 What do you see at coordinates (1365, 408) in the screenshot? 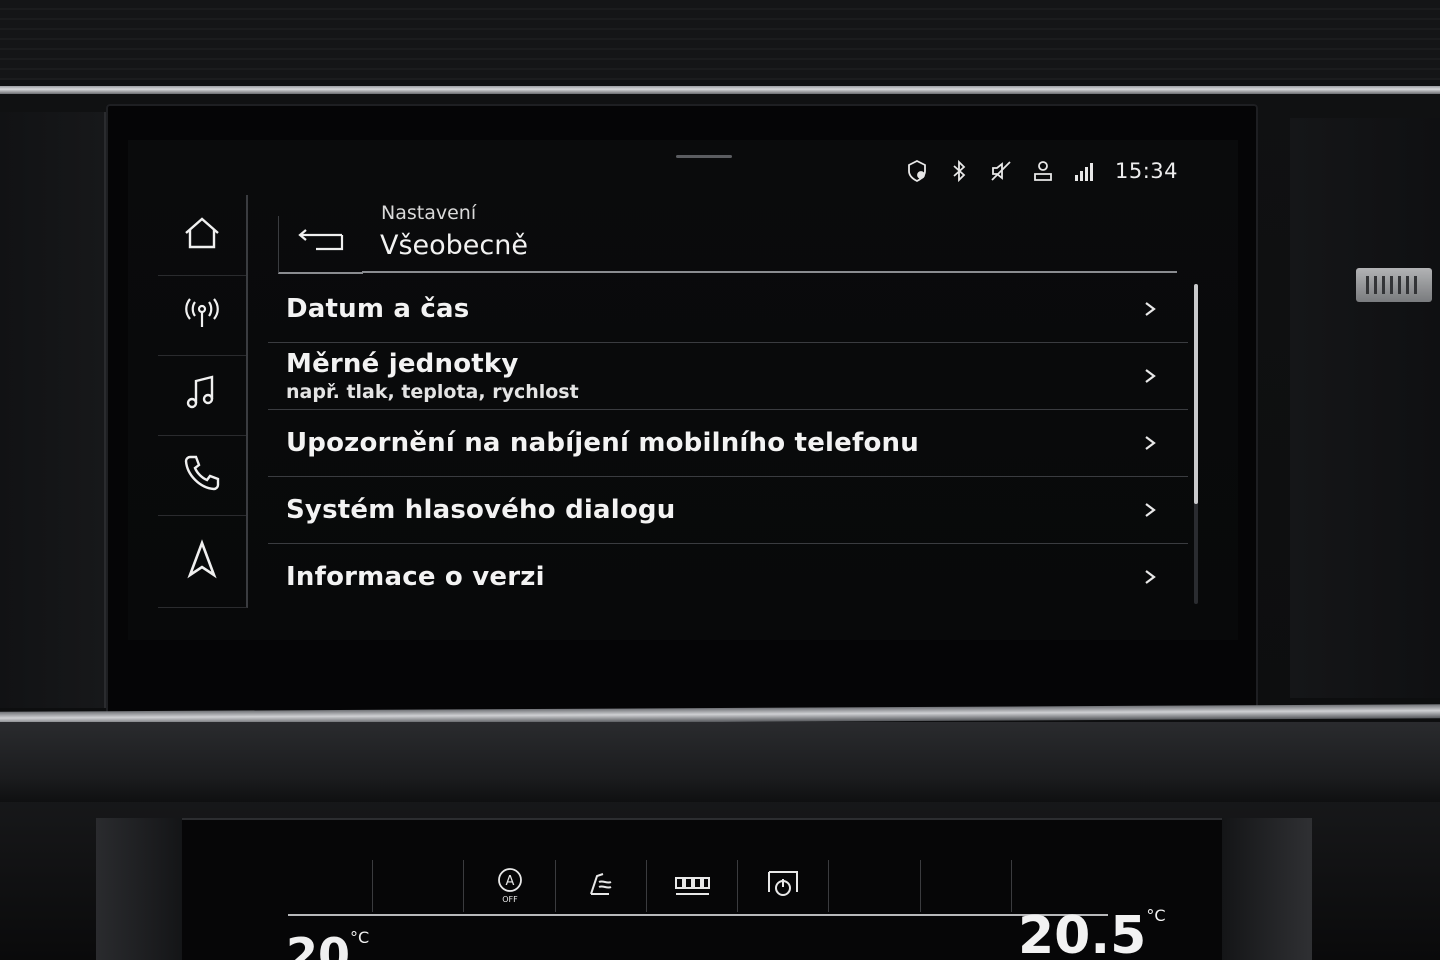
I see `dashboard-right-panel` at bounding box center [1365, 408].